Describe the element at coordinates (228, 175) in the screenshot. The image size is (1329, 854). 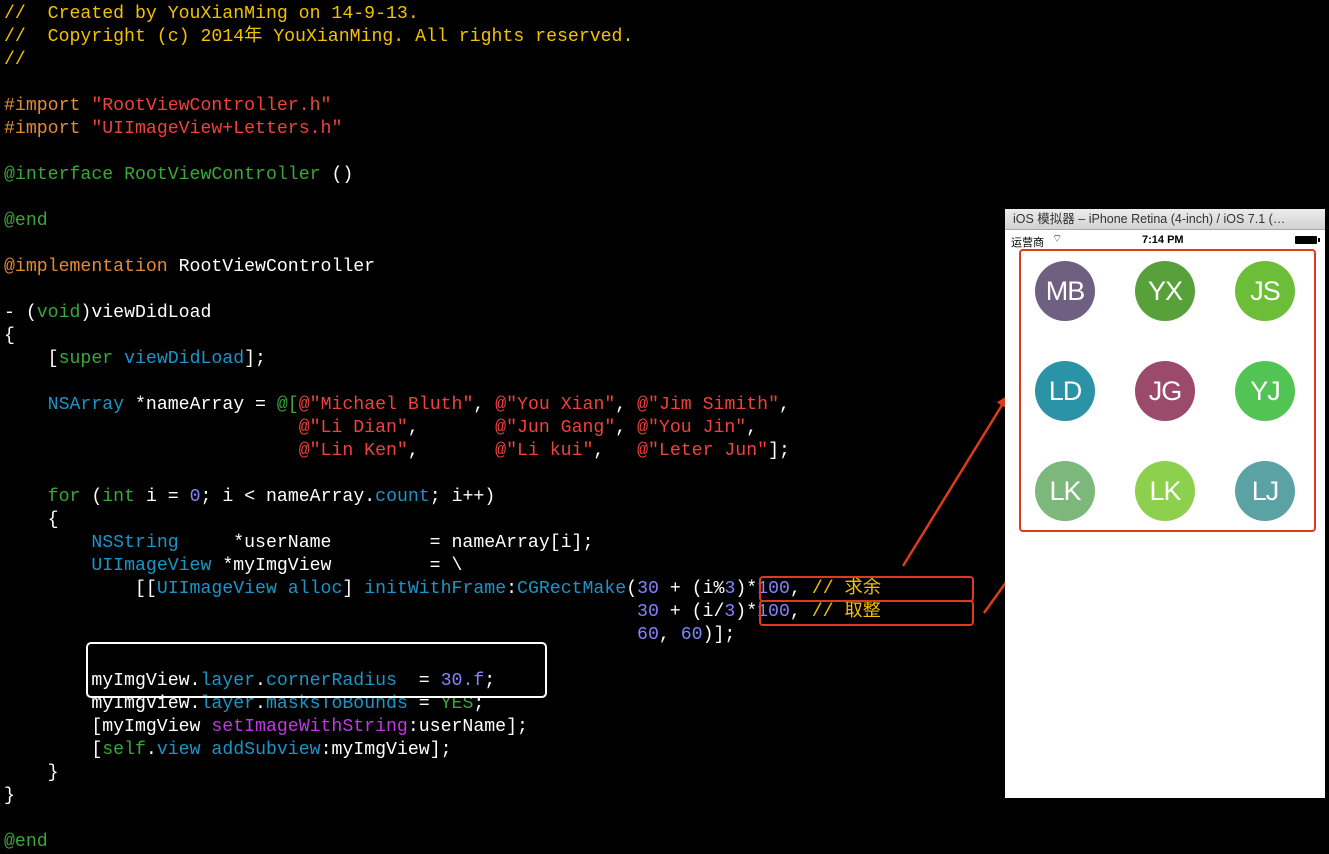
I see `code-token: RootViewController` at that location.